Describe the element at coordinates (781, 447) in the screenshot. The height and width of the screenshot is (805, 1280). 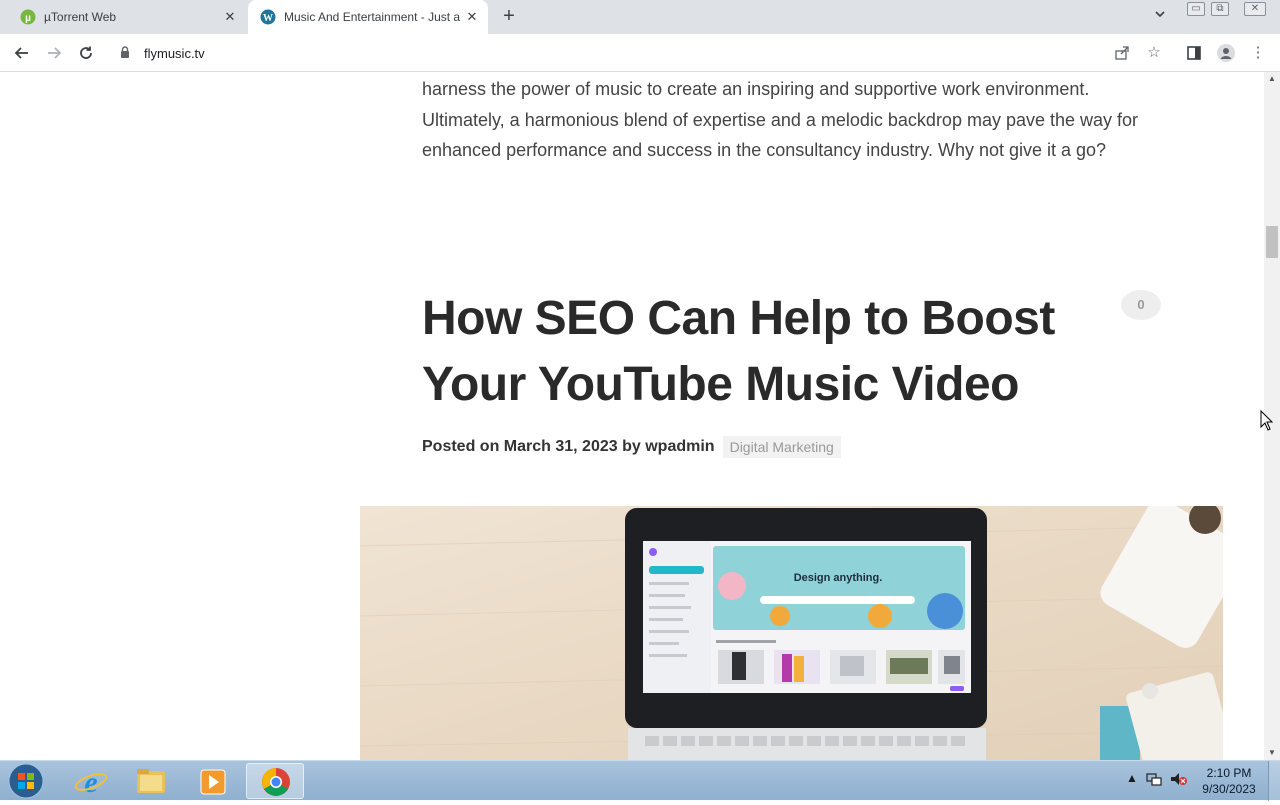
I see `category-tag: Digital Marketing` at that location.